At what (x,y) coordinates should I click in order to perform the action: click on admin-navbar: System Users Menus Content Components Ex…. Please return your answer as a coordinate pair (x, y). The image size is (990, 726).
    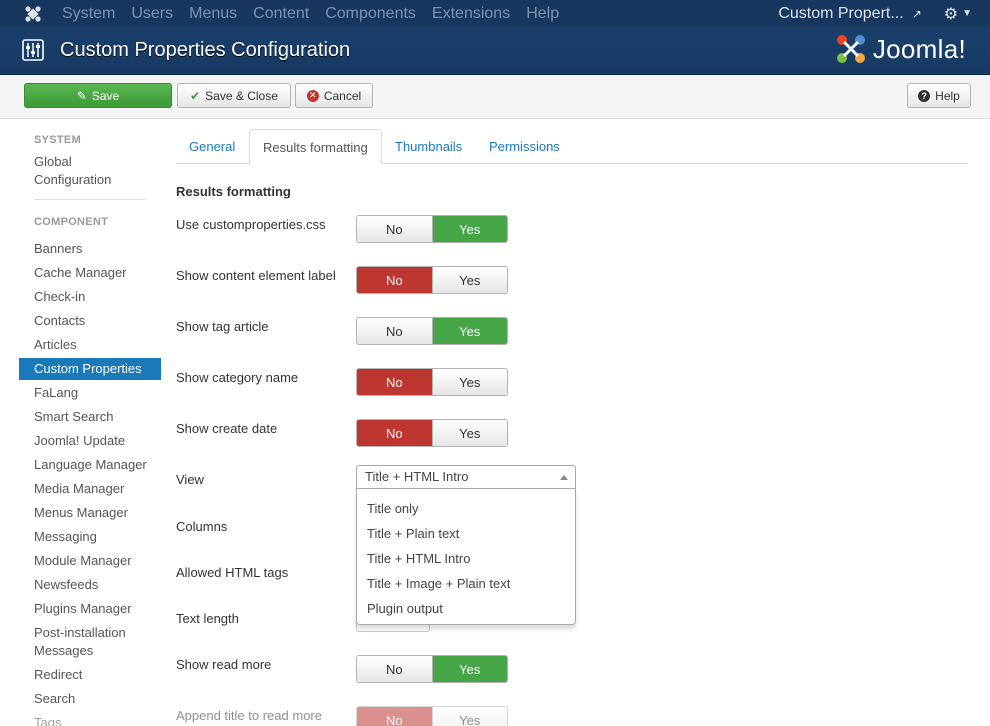
    Looking at the image, I should click on (495, 13).